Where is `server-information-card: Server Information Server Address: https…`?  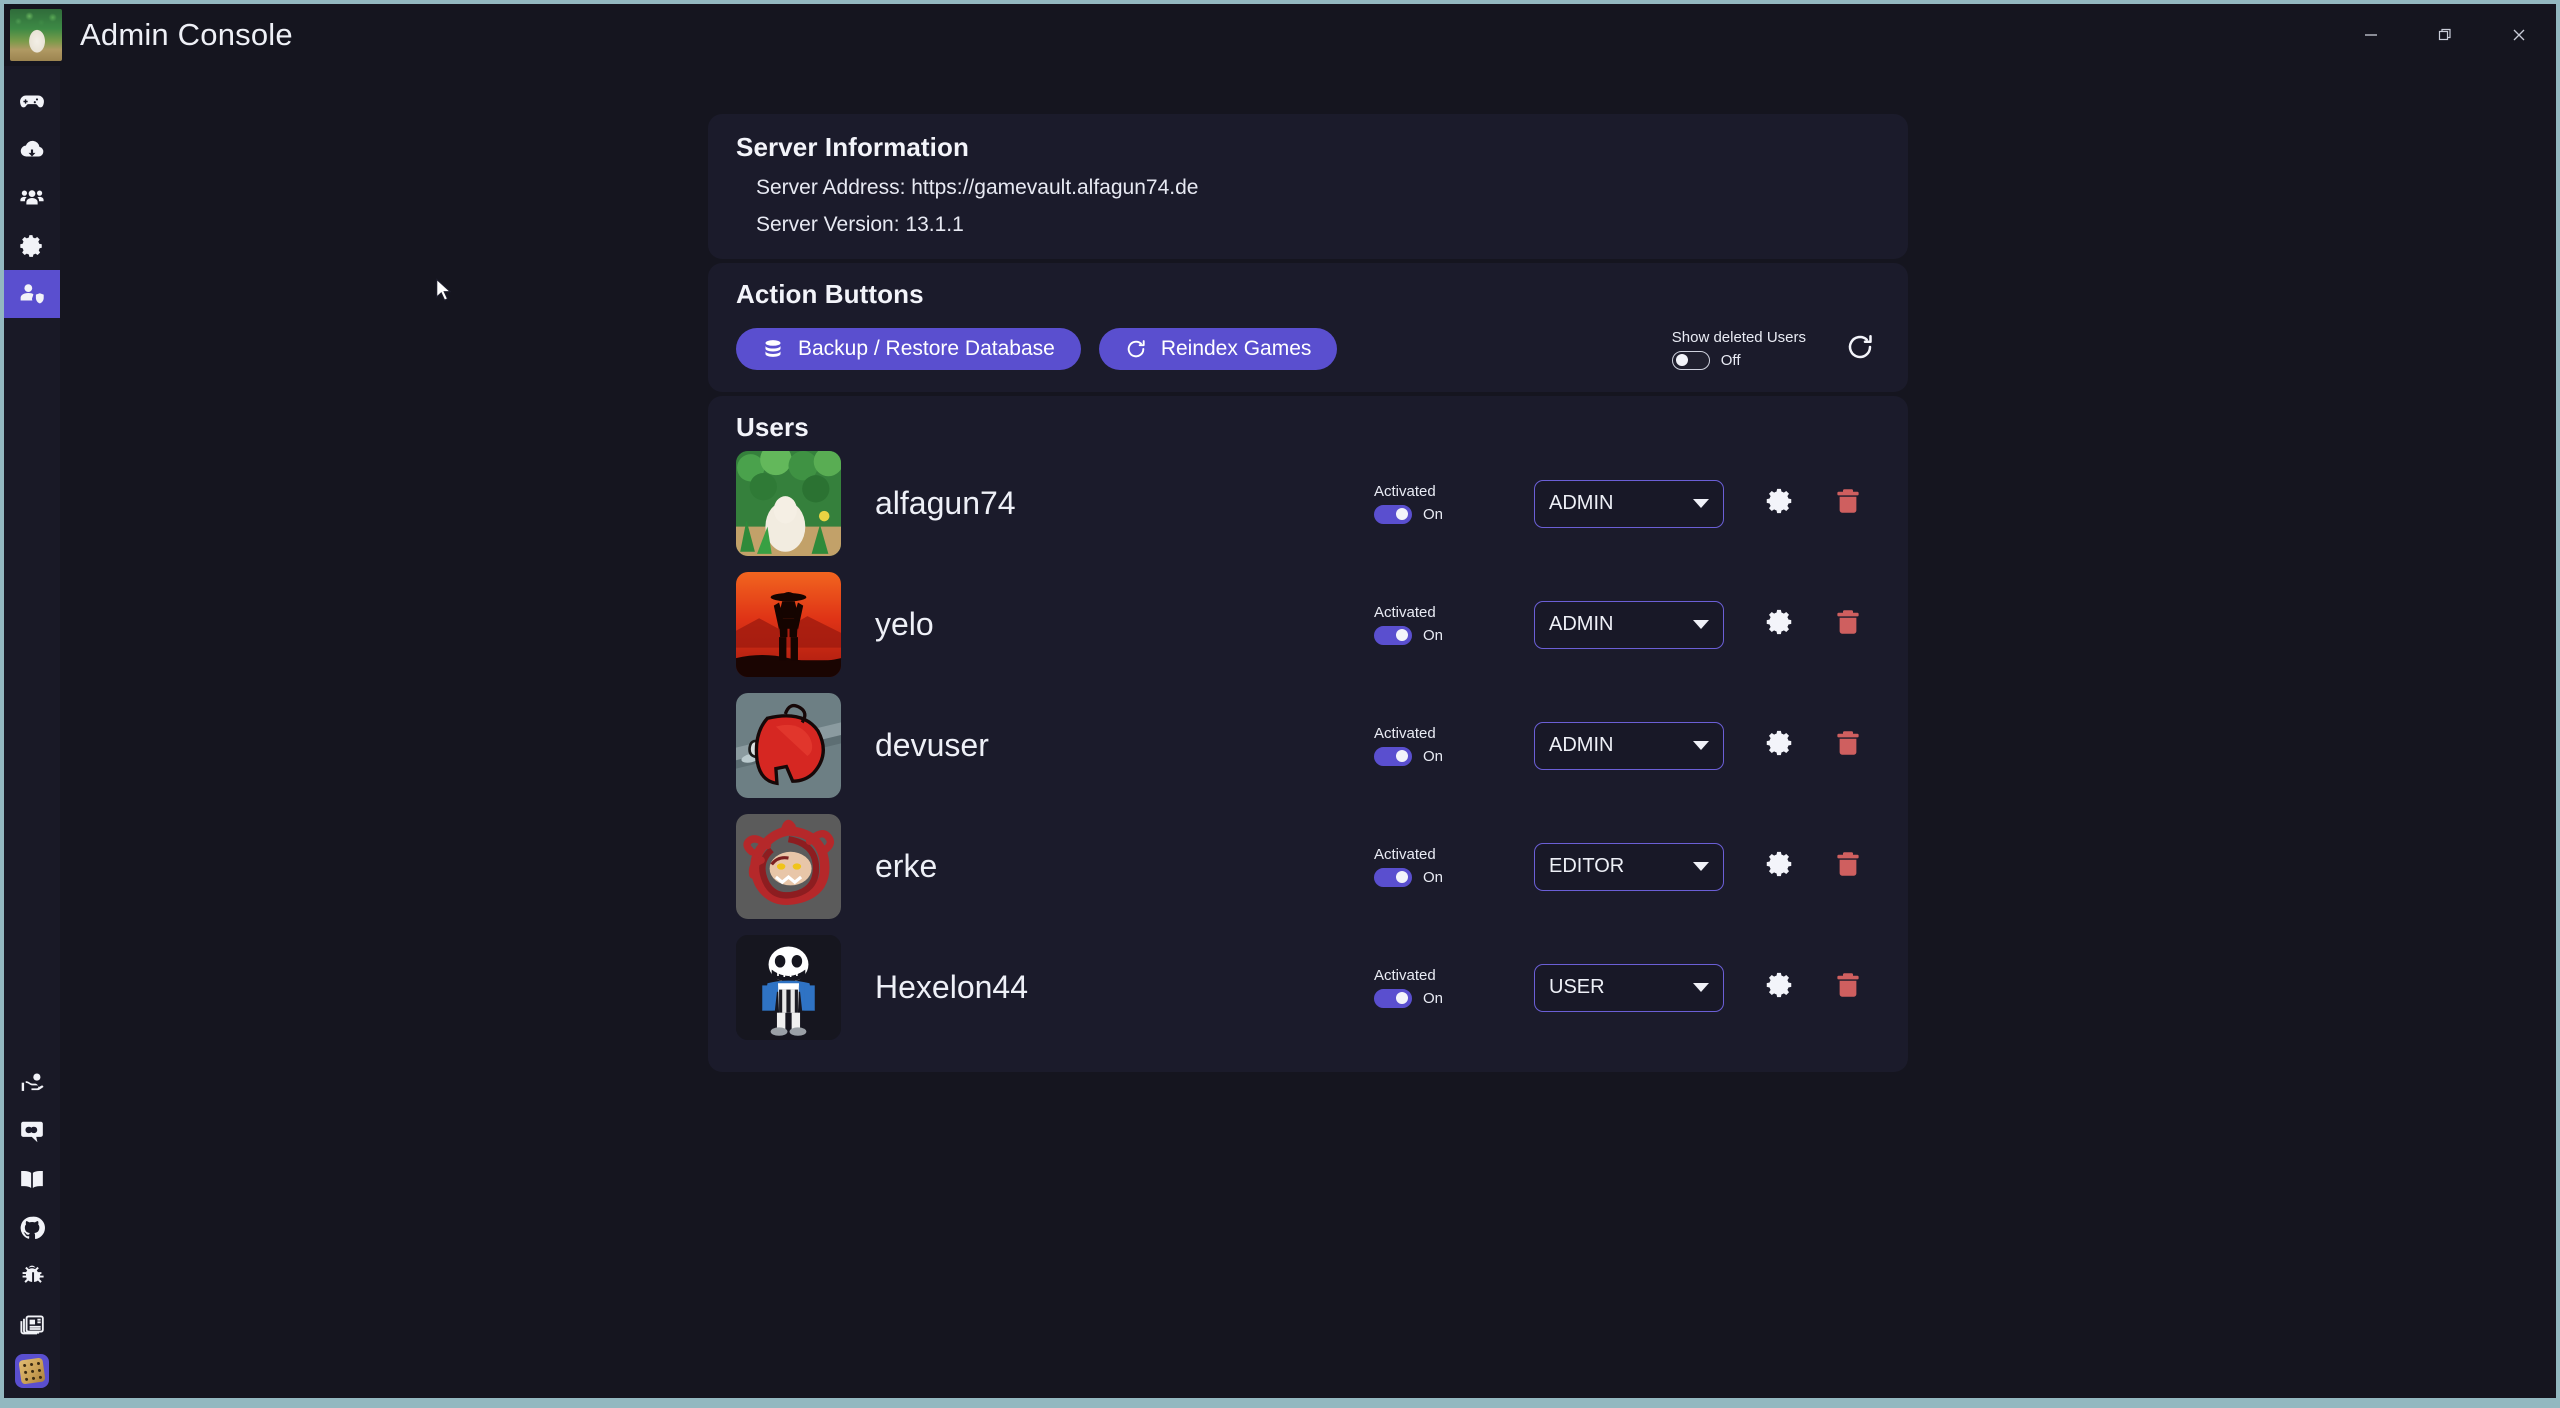
server-information-card: Server Information Server Address: https… is located at coordinates (1308, 186).